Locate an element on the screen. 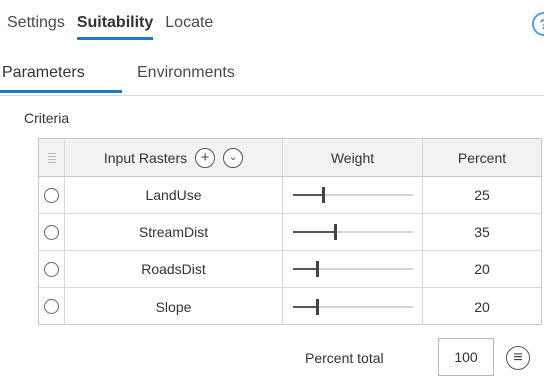  tab-parameters: Parameters is located at coordinates (43, 73).